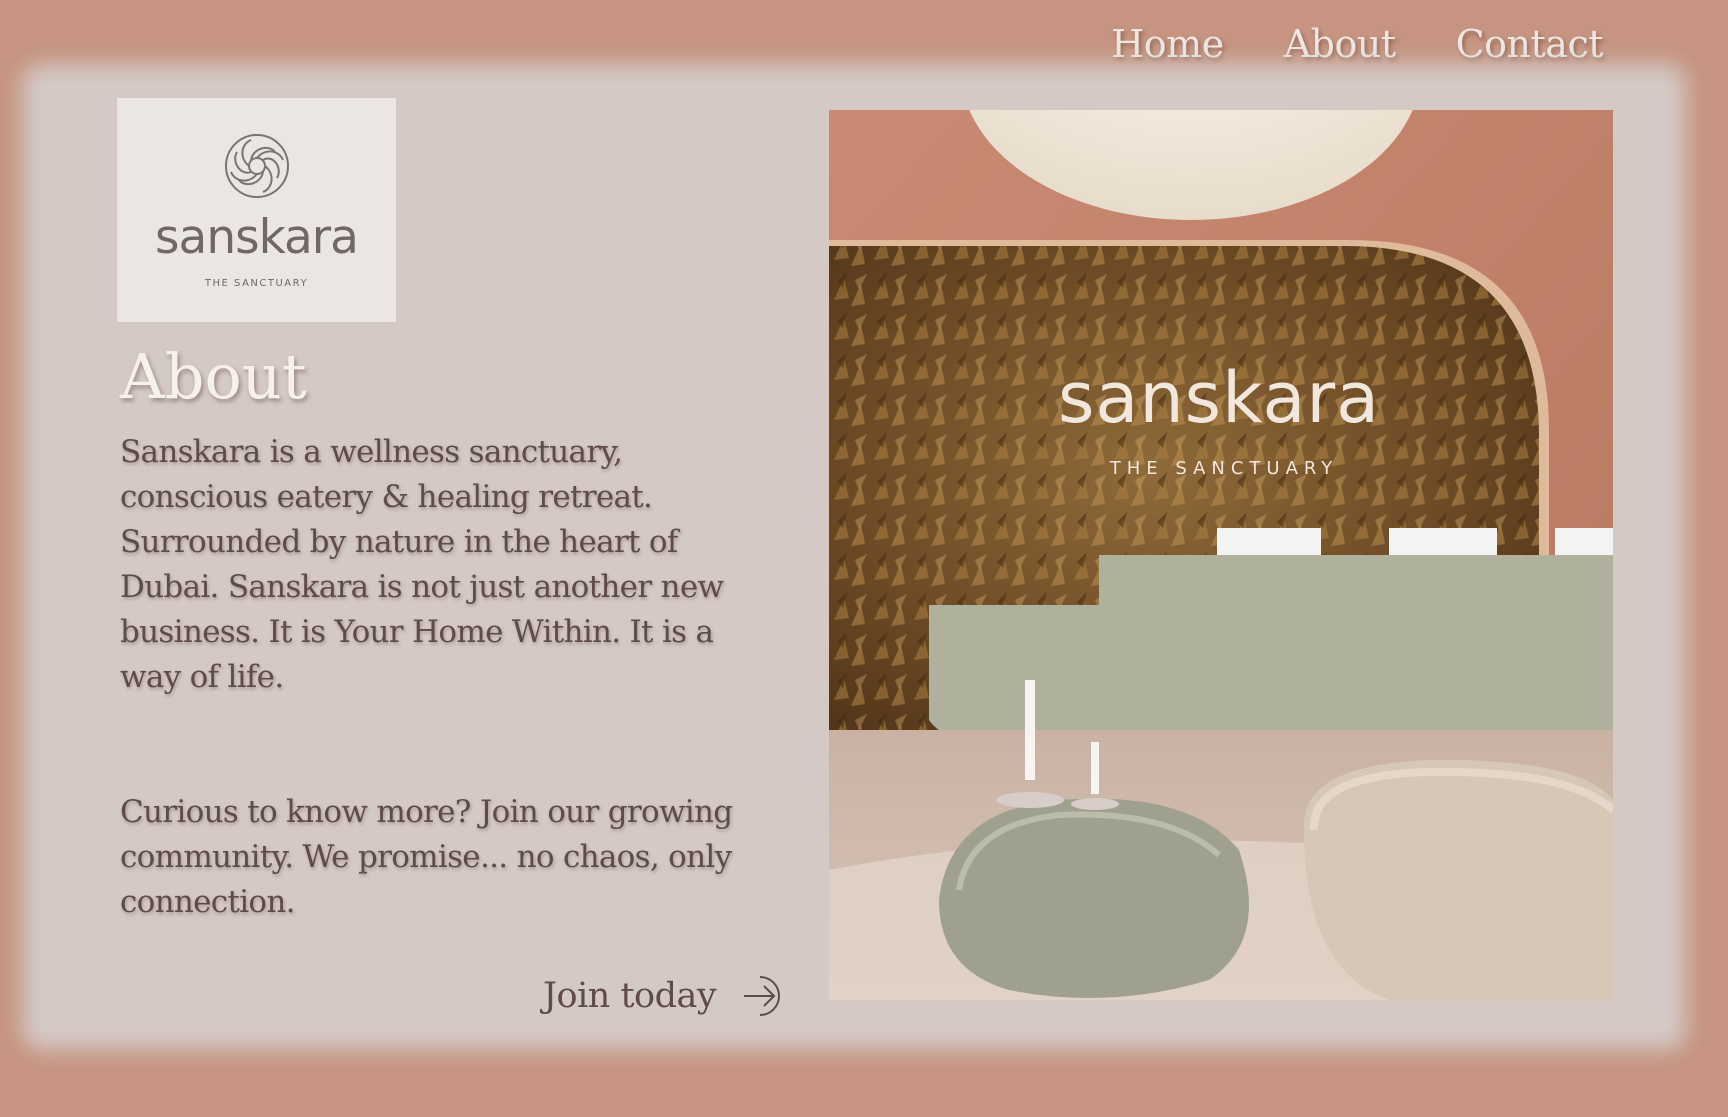  What do you see at coordinates (257, 237) in the screenshot?
I see `logo-wordmark: sanskara` at bounding box center [257, 237].